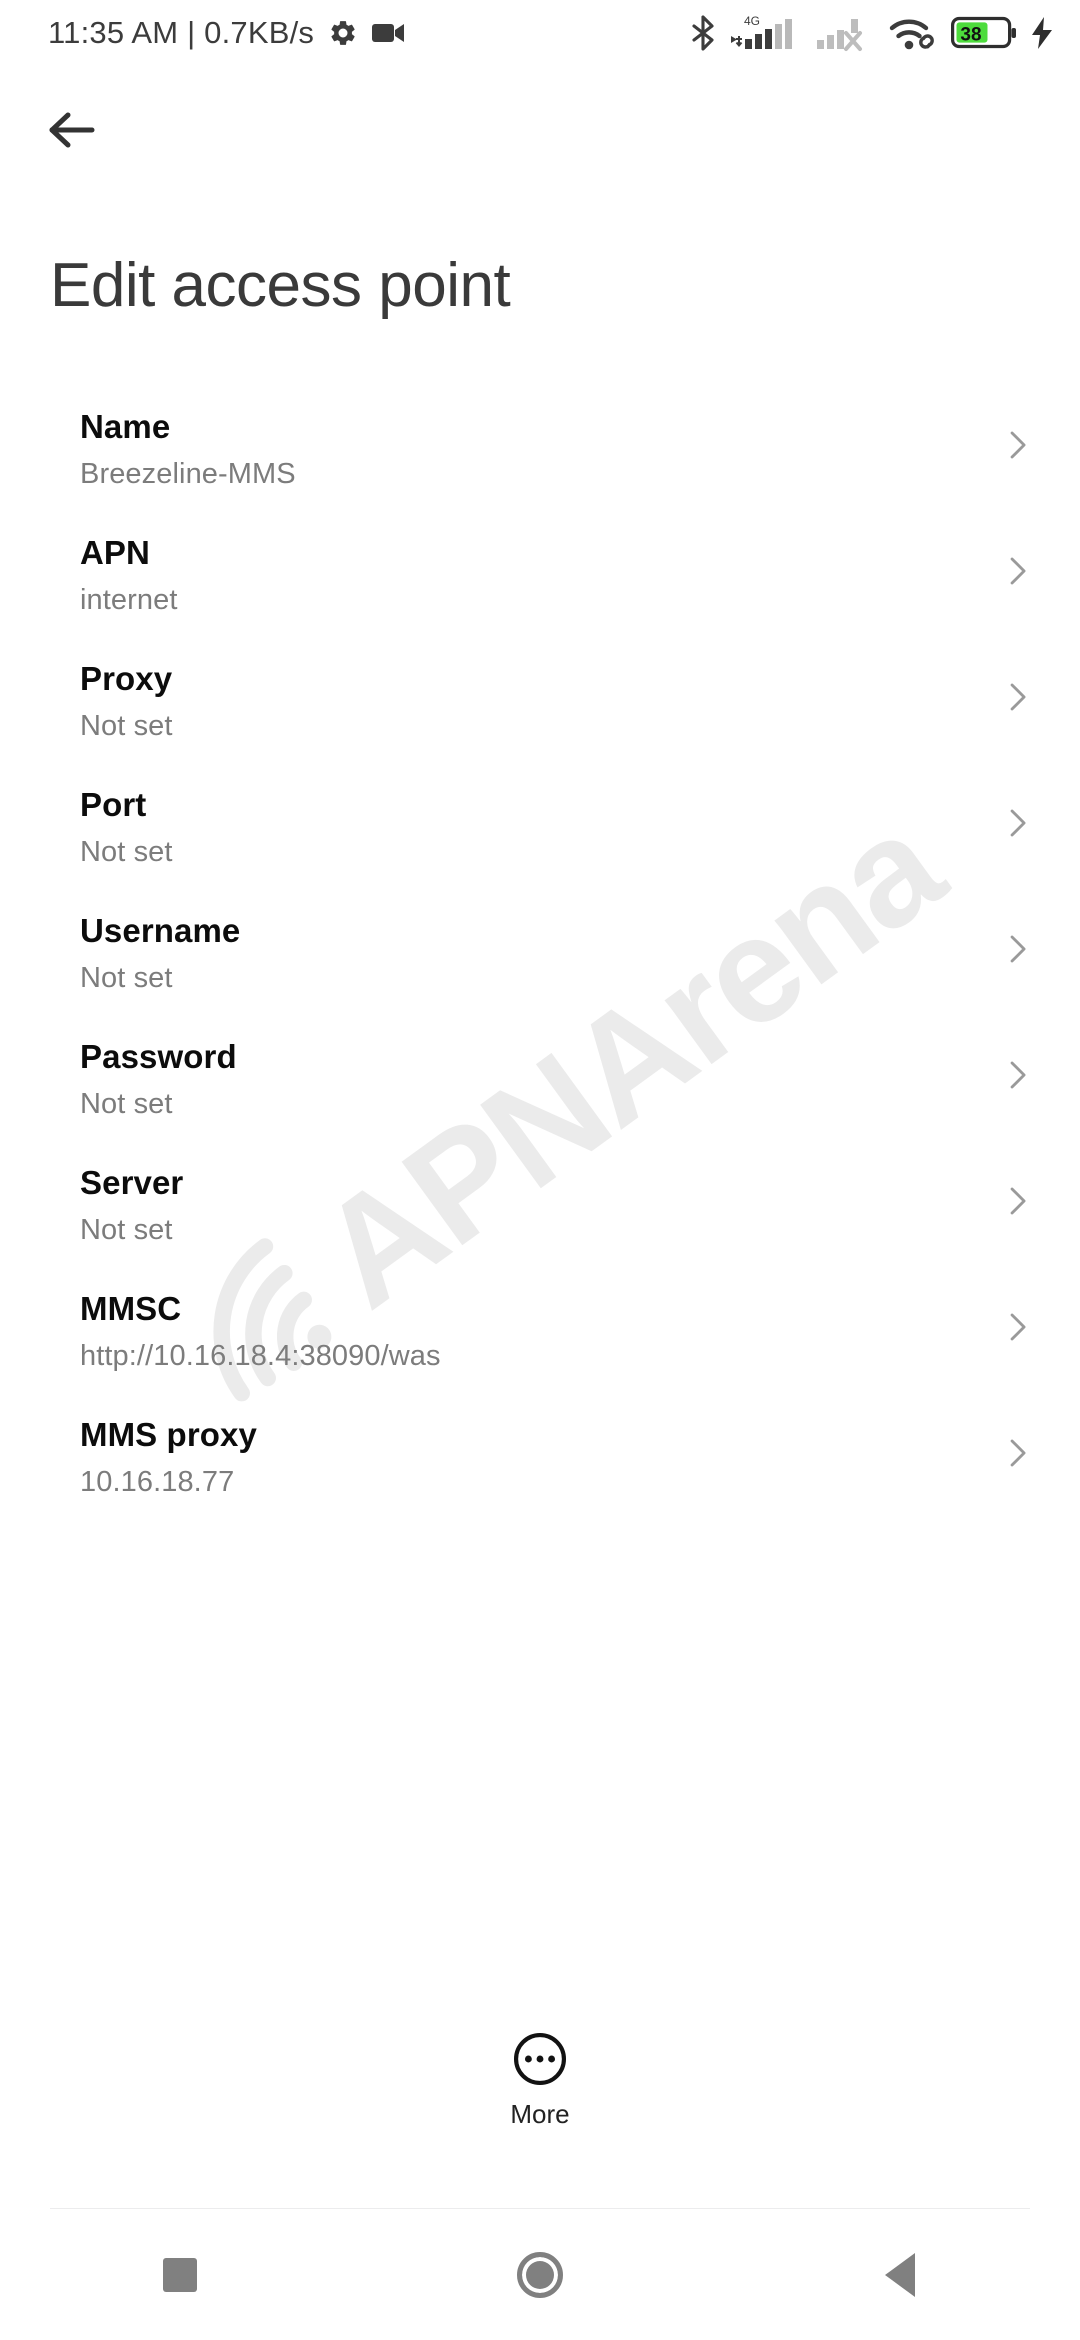  I want to click on square-recents-icon, so click(180, 2275).